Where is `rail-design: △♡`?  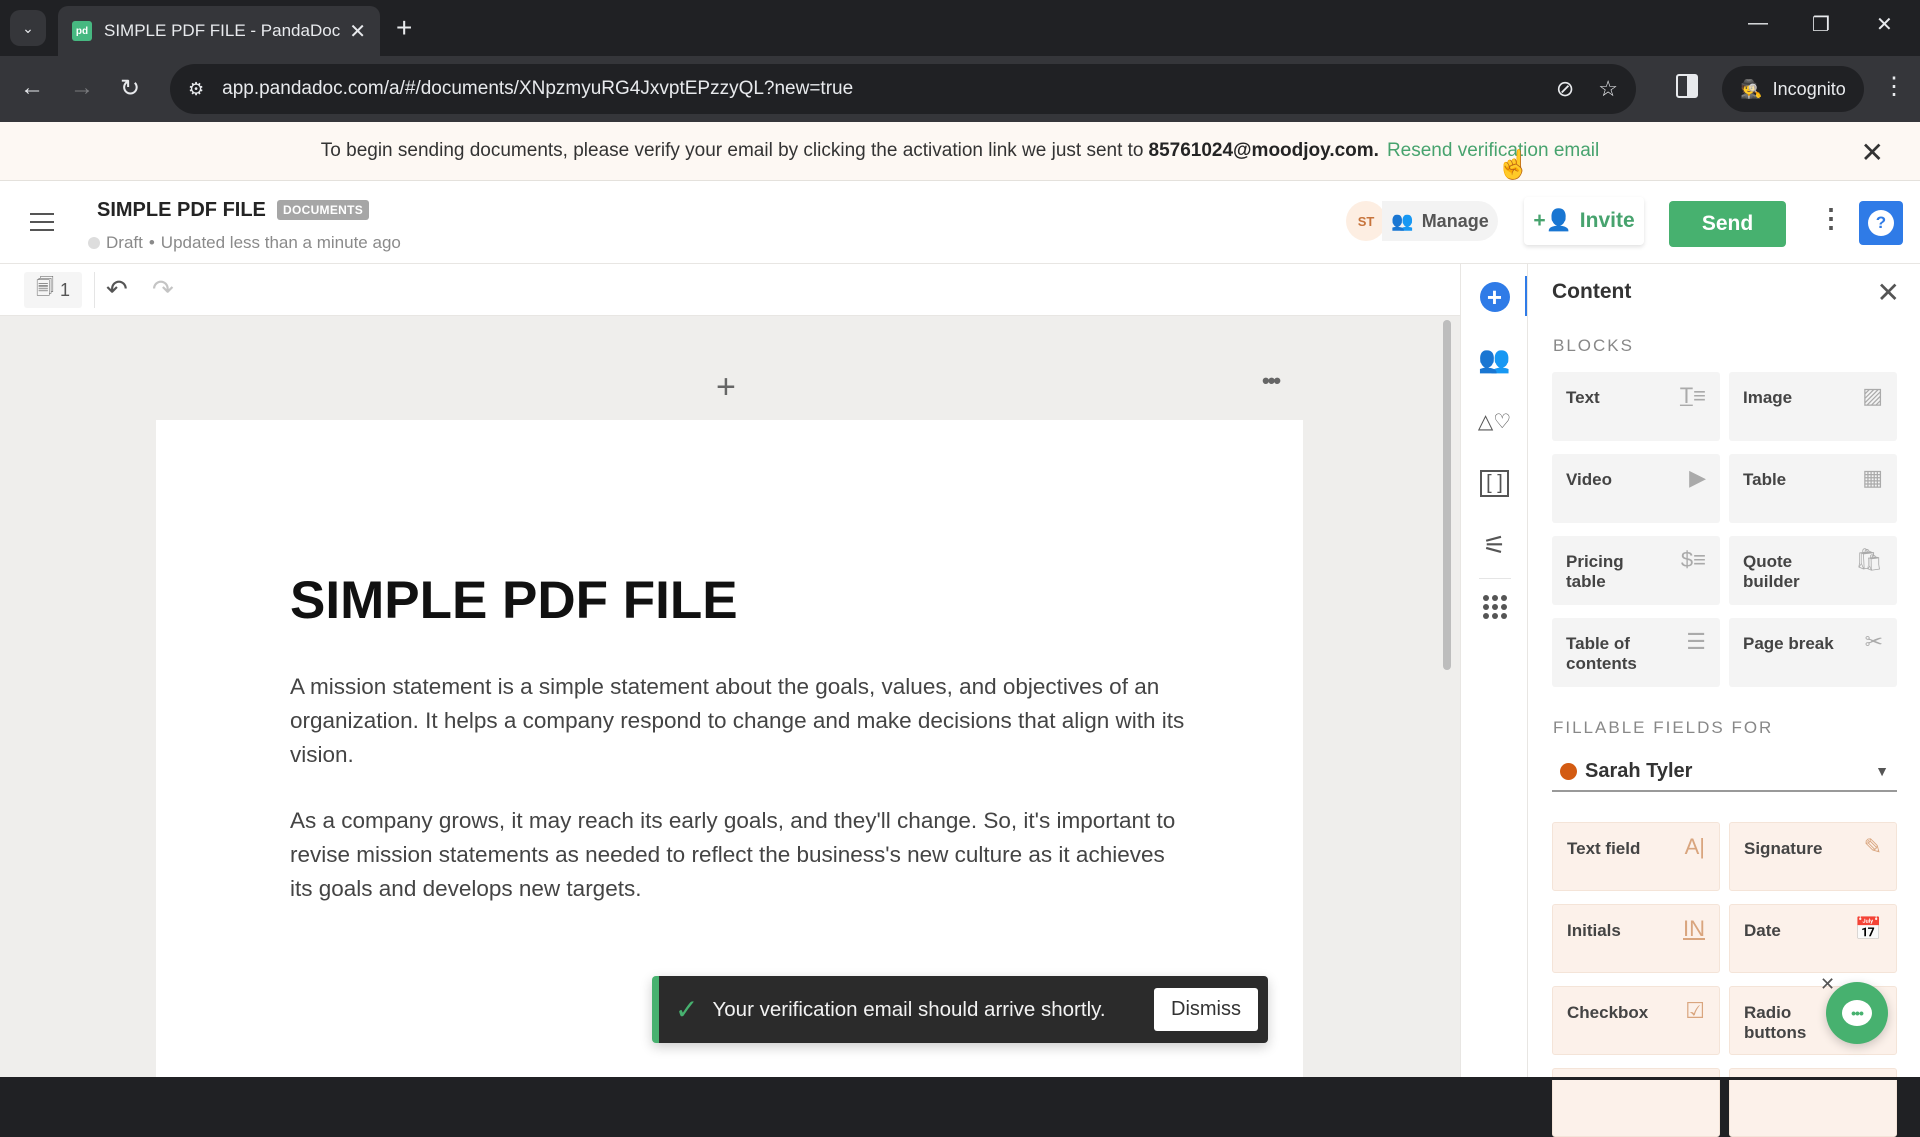
rail-design: △♡ is located at coordinates (1494, 421).